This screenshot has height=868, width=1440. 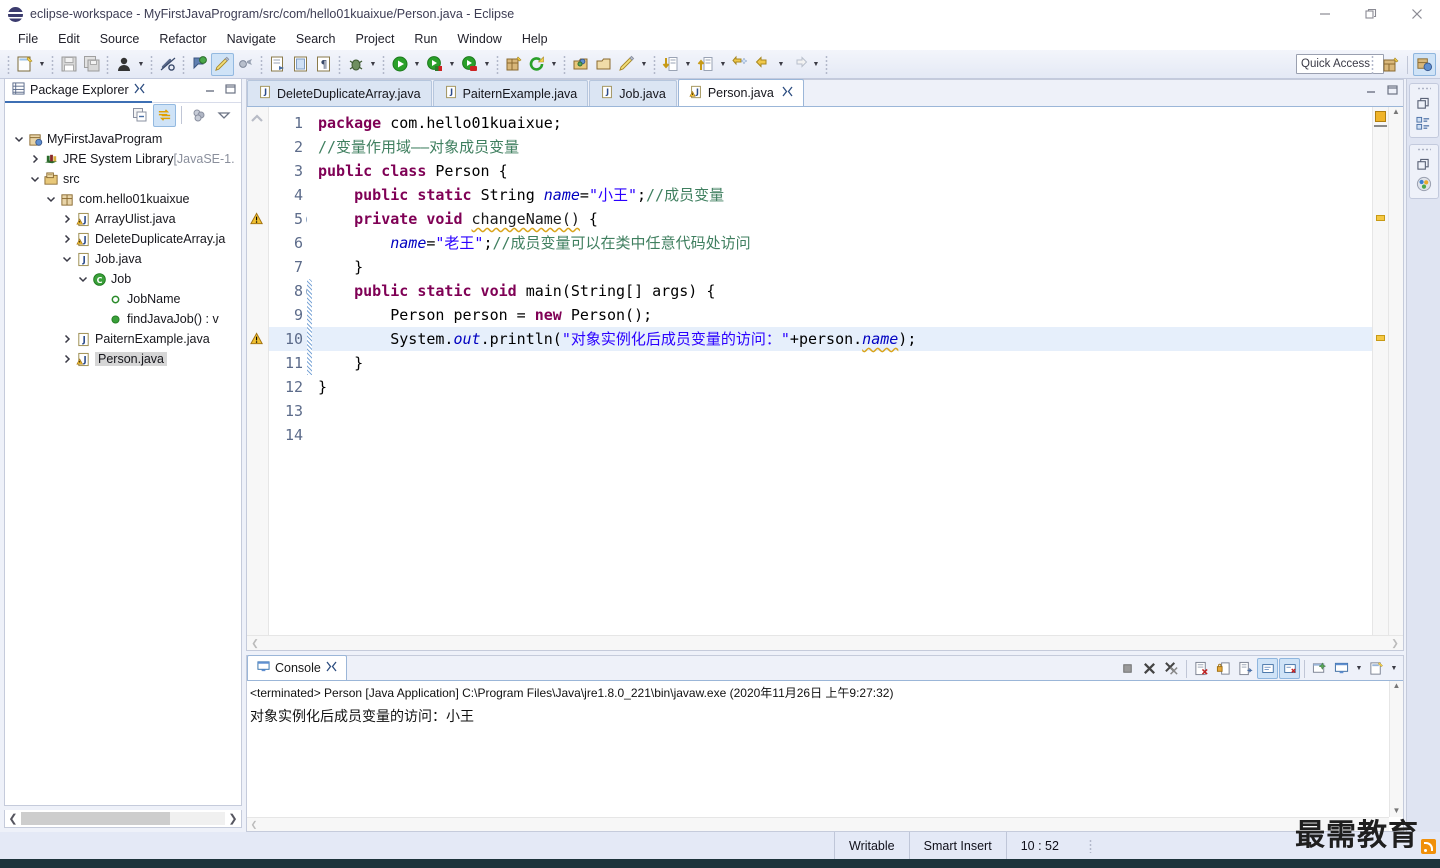 I want to click on person-dropdown-icon: ▼, so click(x=141, y=64).